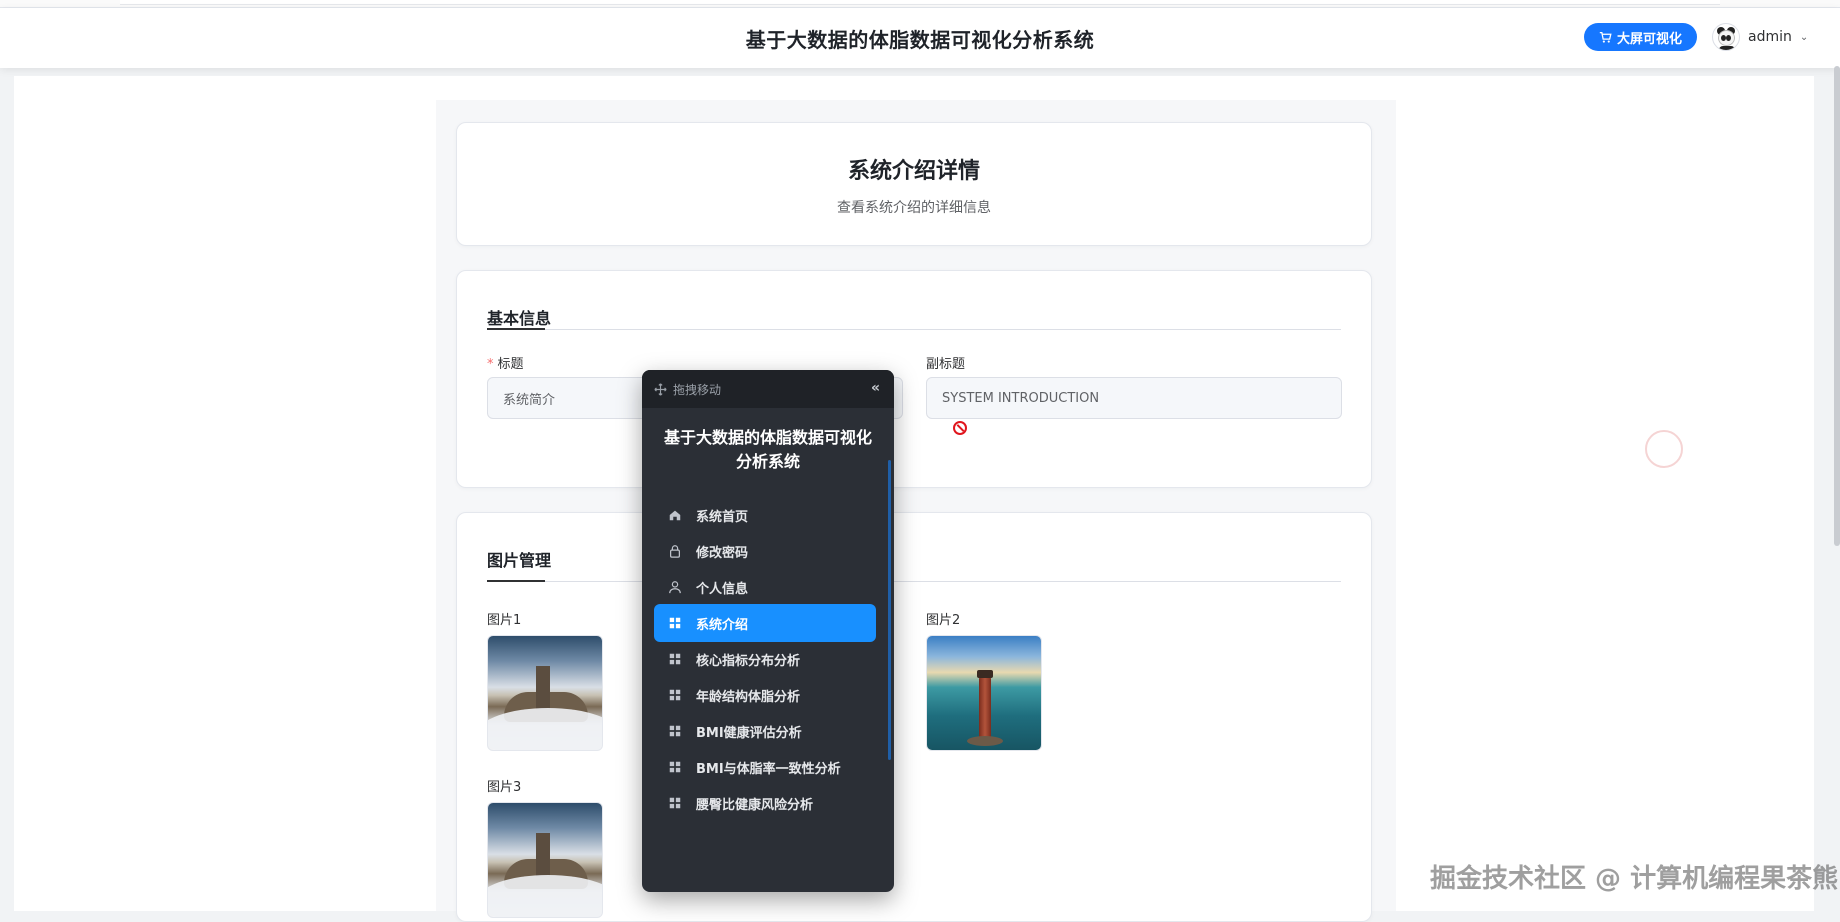 The image size is (1840, 922). Describe the element at coordinates (889, 610) in the screenshot. I see `nav-scrollbar` at that location.